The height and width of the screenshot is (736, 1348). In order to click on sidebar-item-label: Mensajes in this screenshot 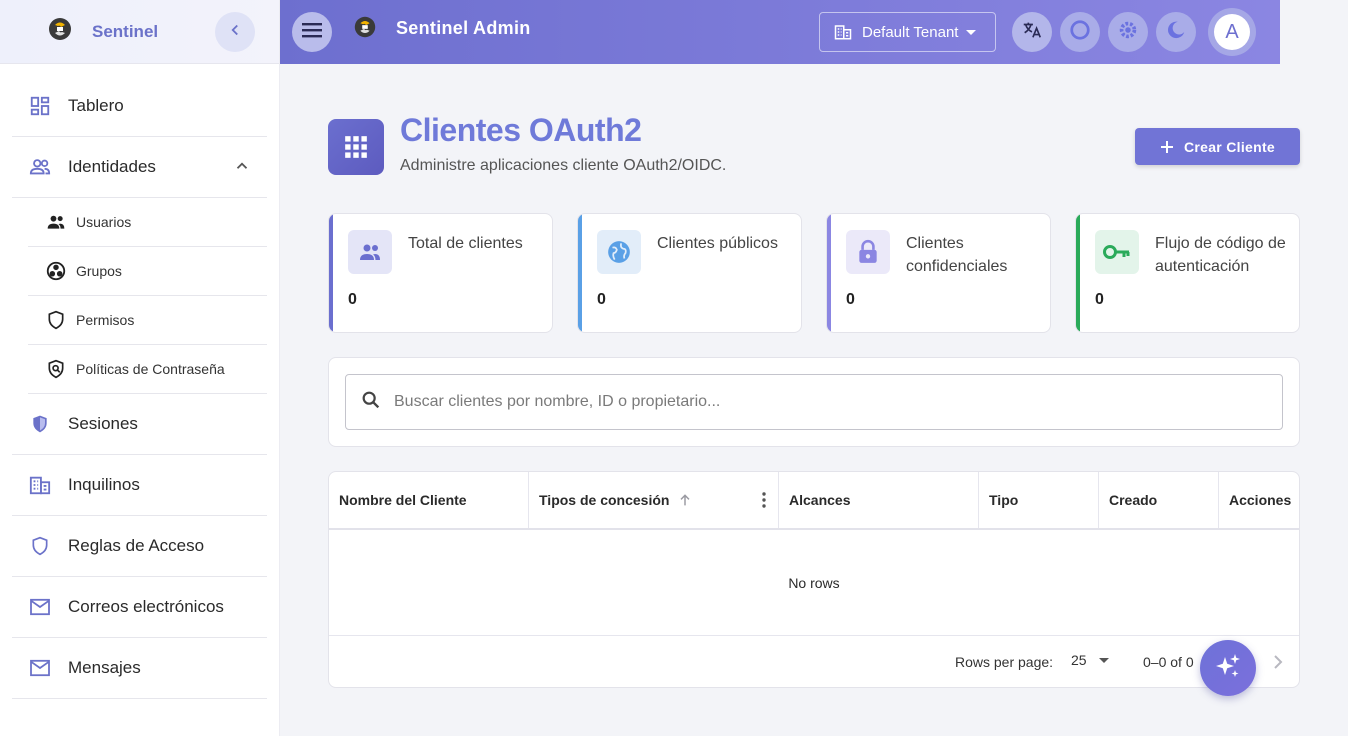, I will do `click(104, 667)`.